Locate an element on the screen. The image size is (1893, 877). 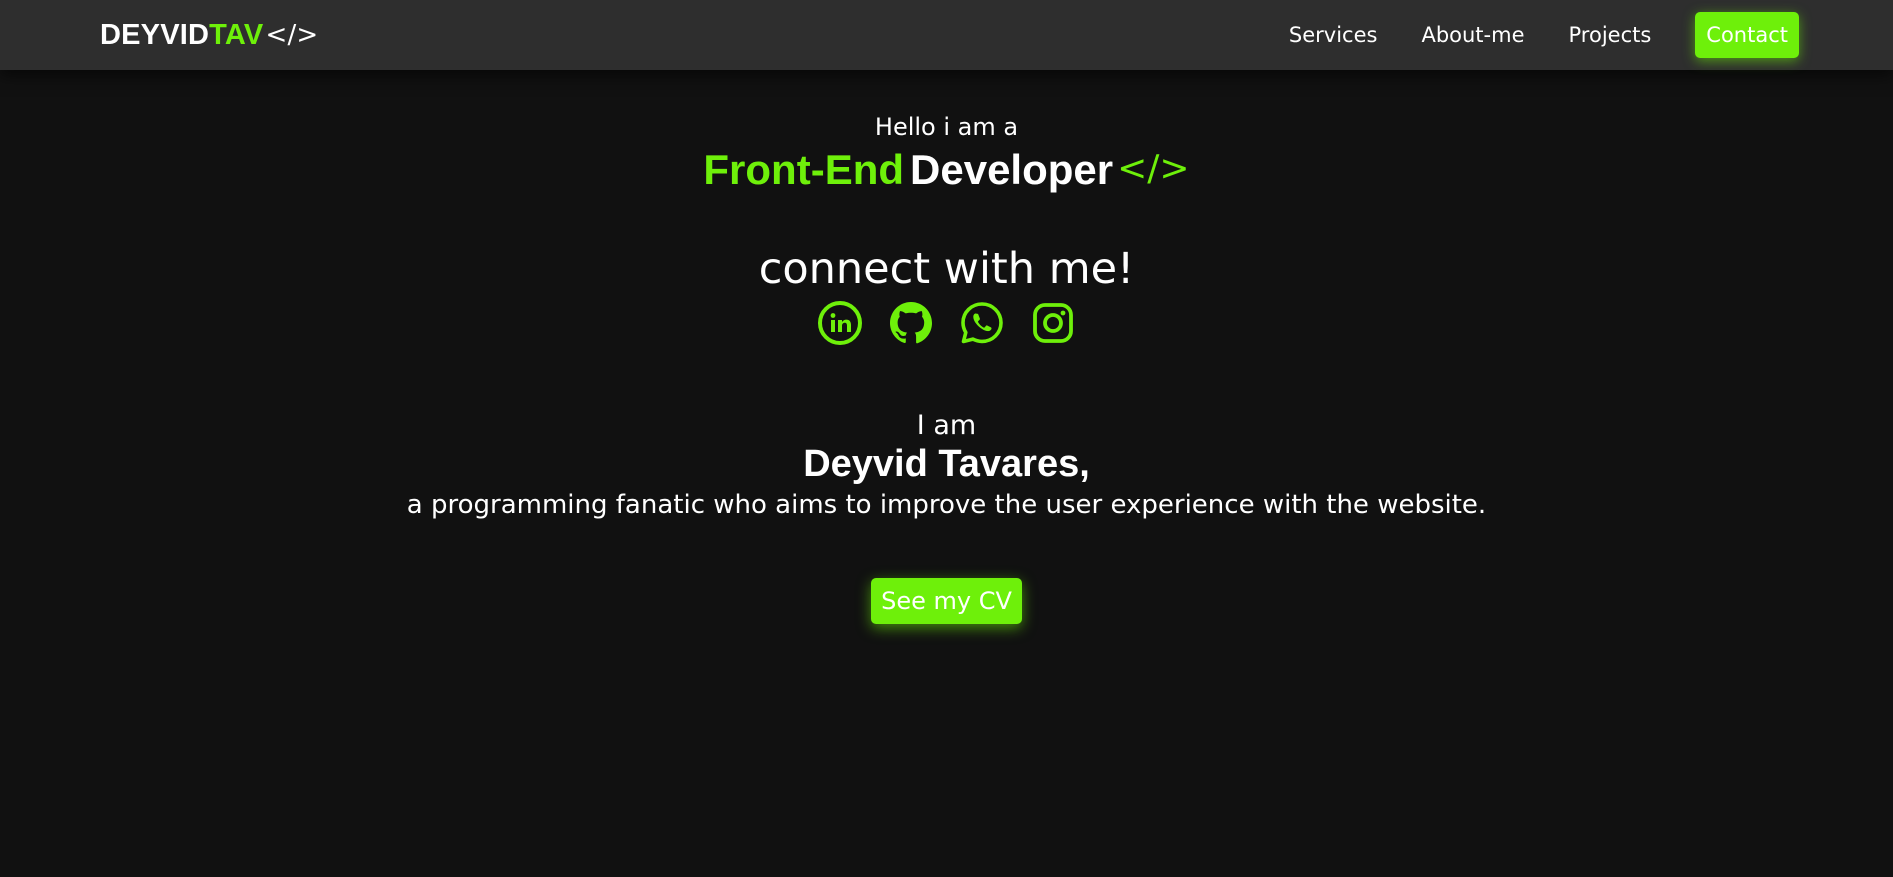
see-cv-button: See my CV is located at coordinates (946, 601).